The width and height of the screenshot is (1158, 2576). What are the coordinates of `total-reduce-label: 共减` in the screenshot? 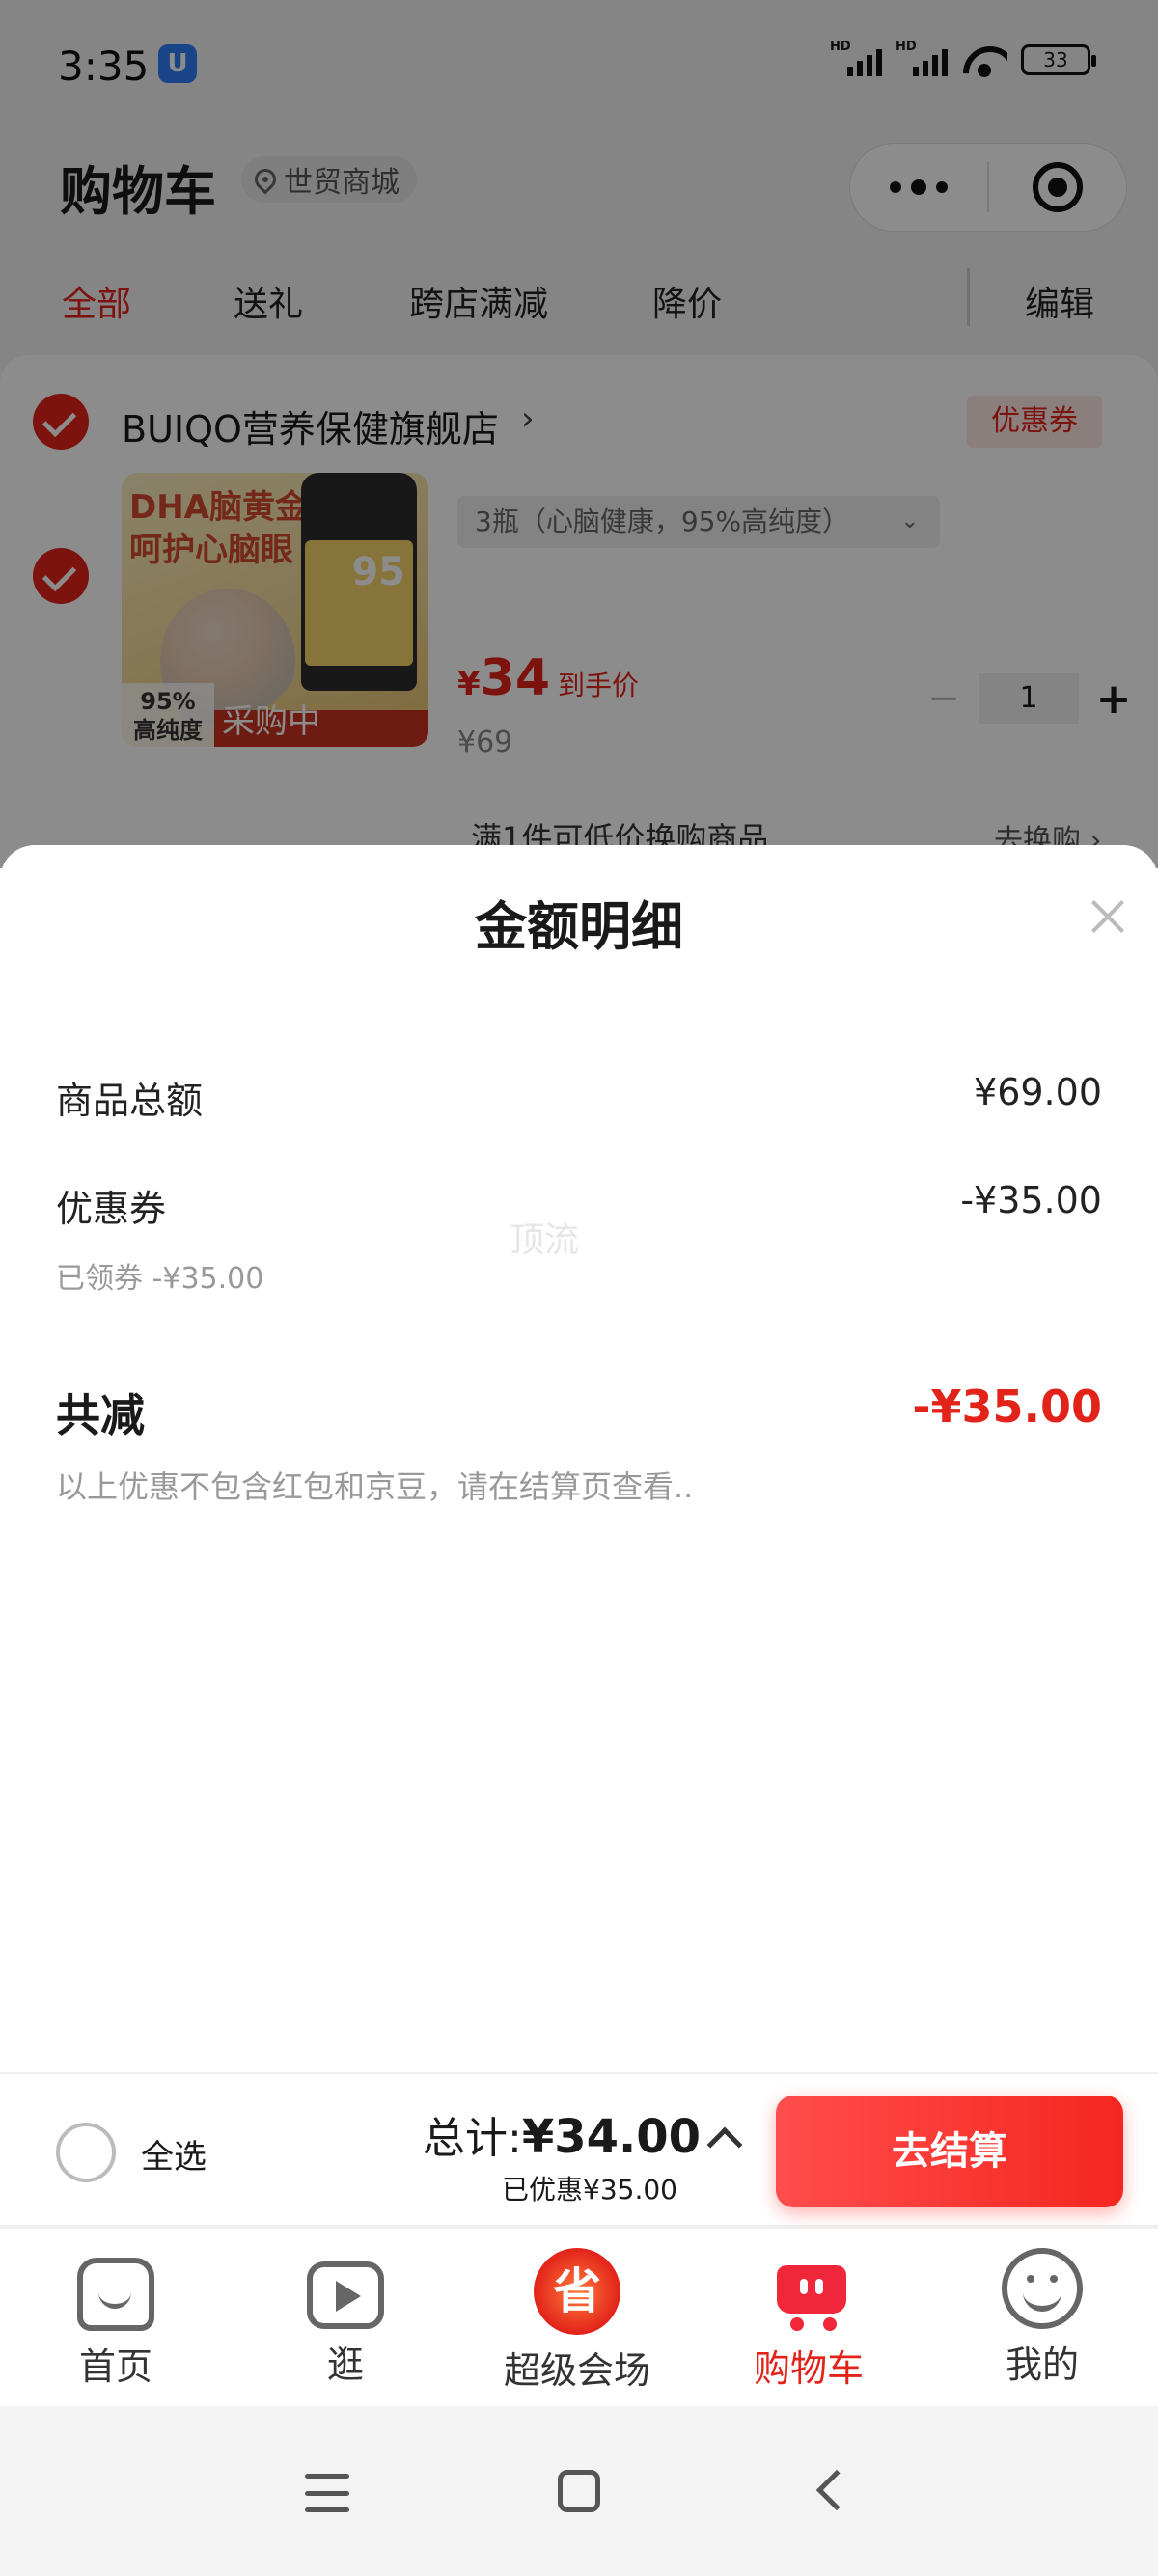 It's located at (100, 1415).